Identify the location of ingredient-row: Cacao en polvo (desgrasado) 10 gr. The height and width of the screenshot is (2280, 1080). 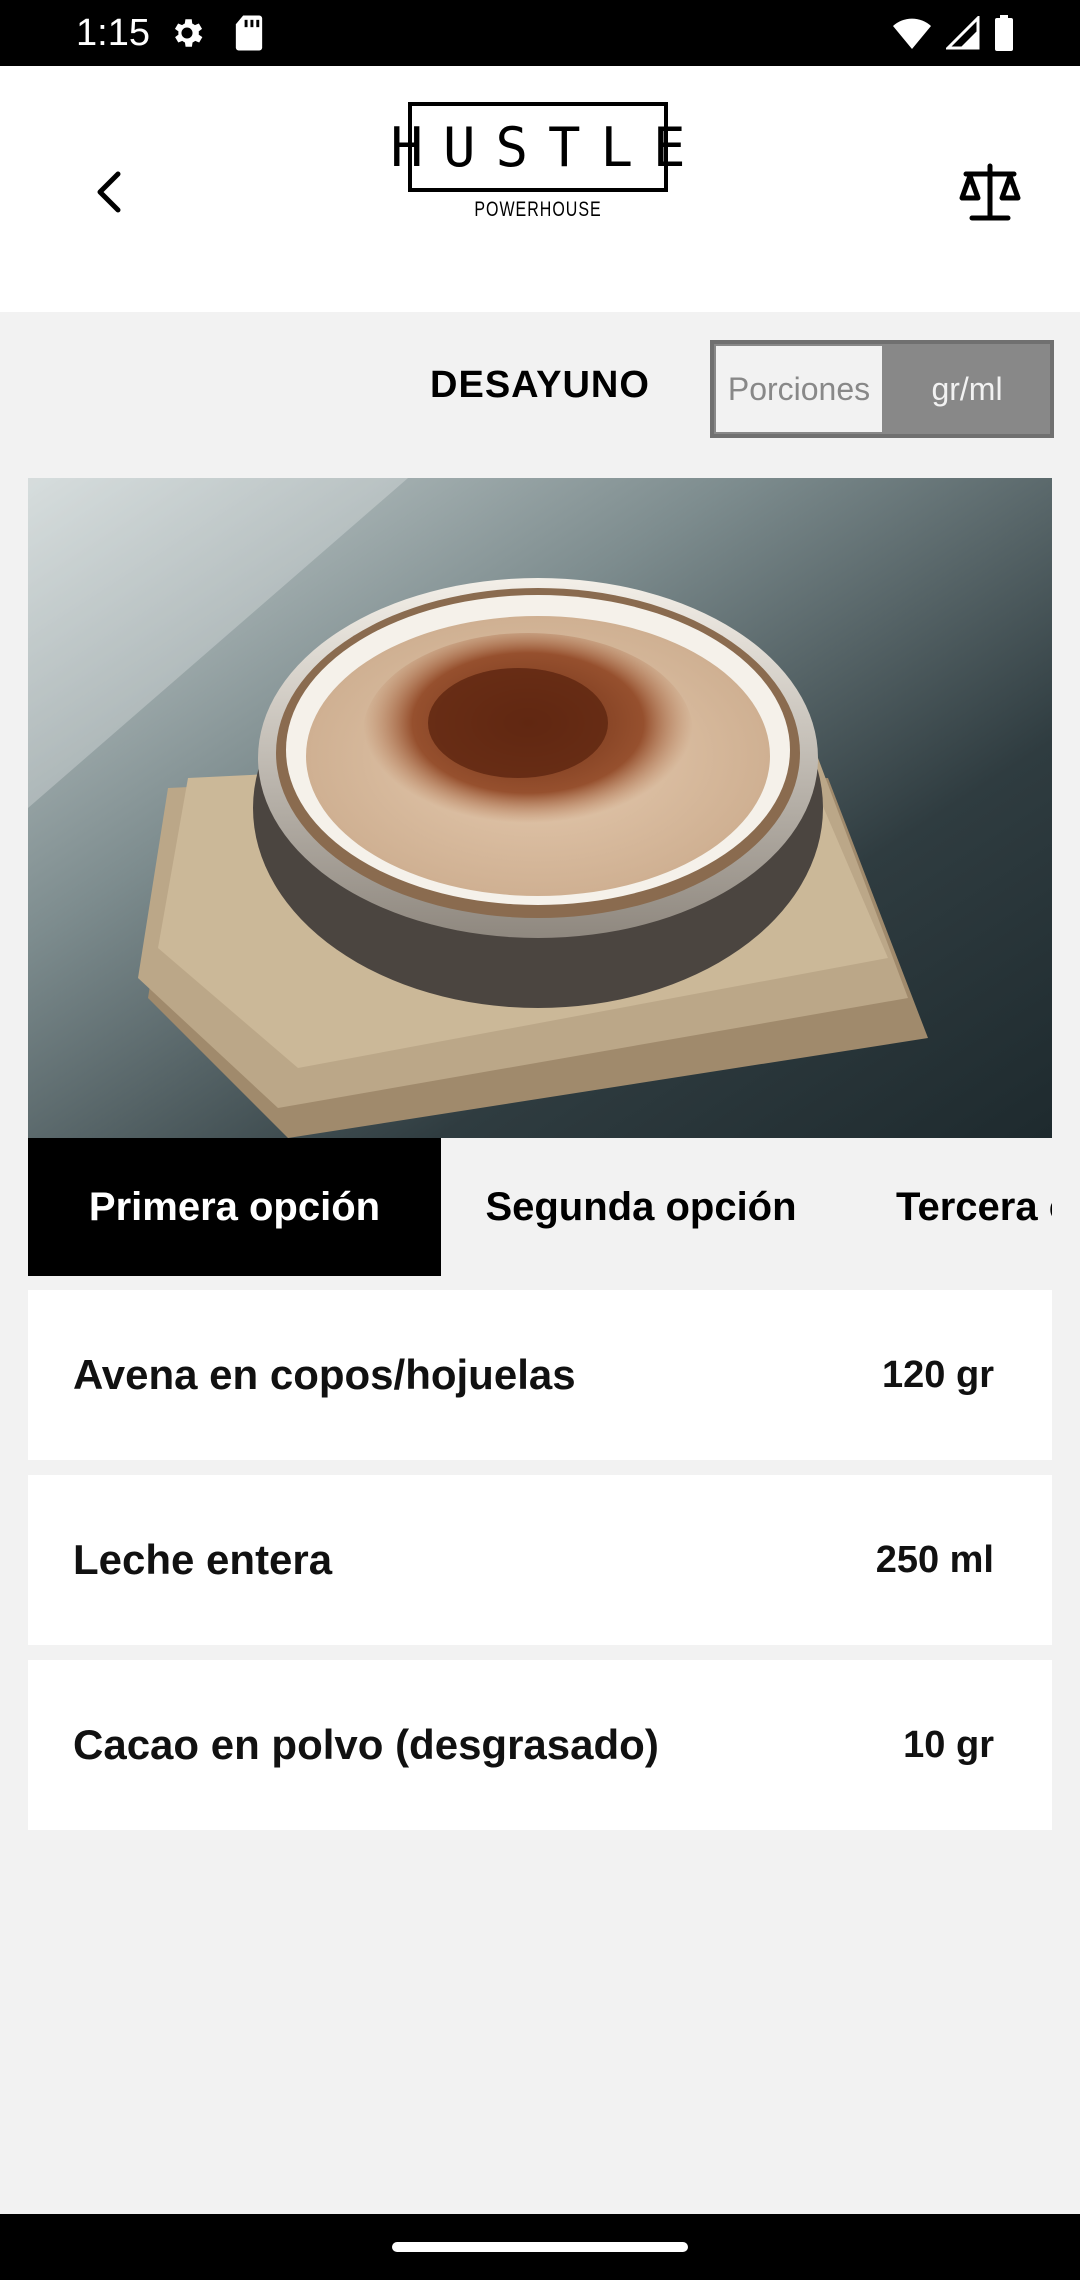
(540, 1745).